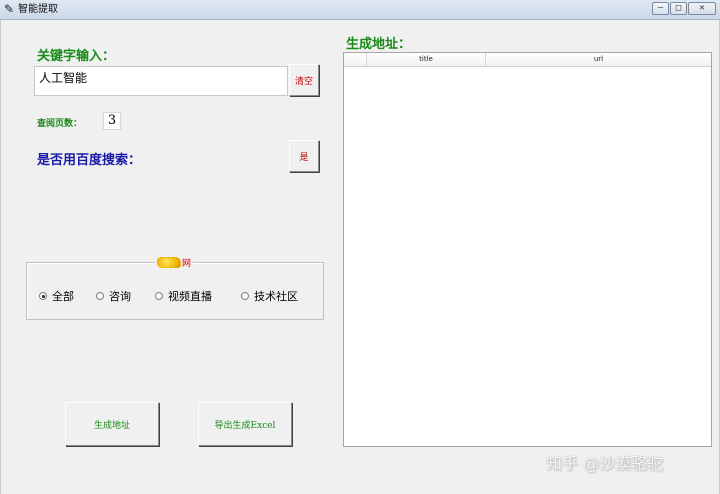  I want to click on site-logo-image, so click(169, 262).